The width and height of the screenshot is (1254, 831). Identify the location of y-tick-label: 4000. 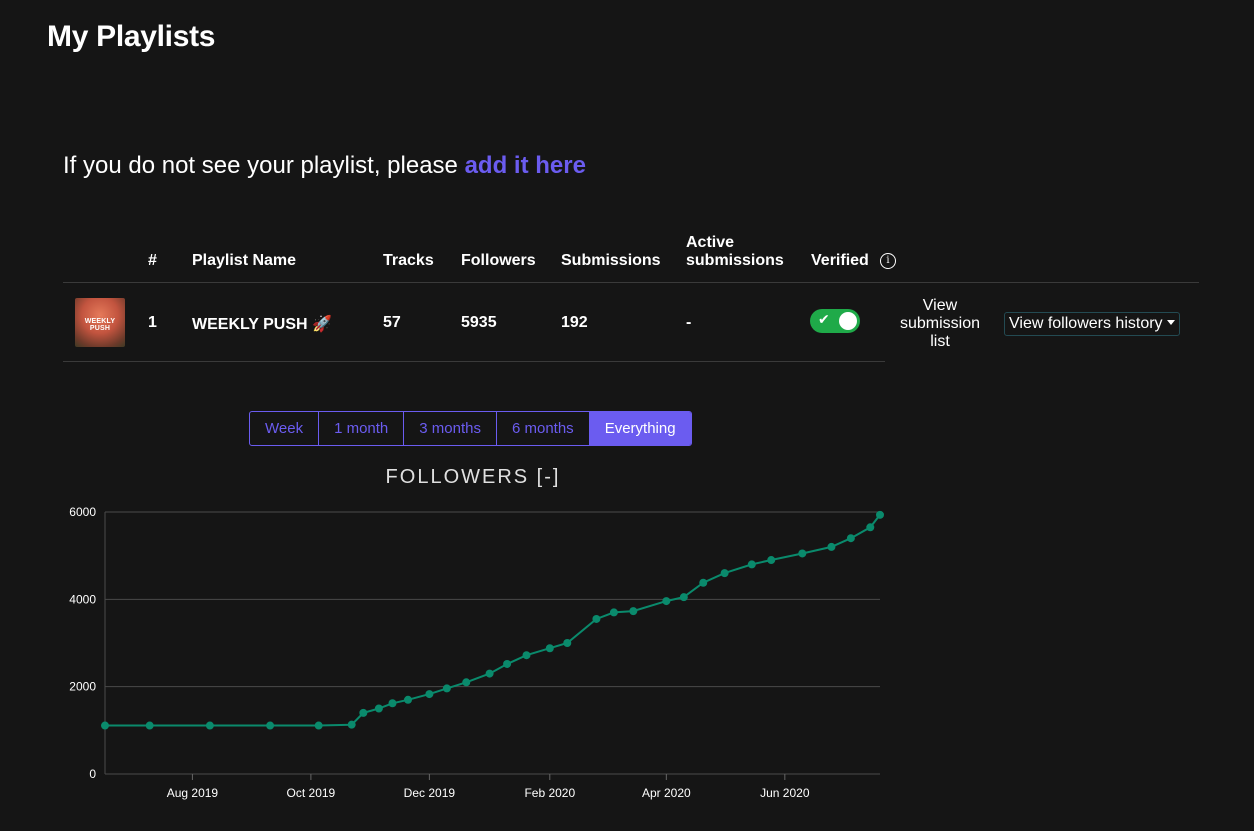
(82, 599).